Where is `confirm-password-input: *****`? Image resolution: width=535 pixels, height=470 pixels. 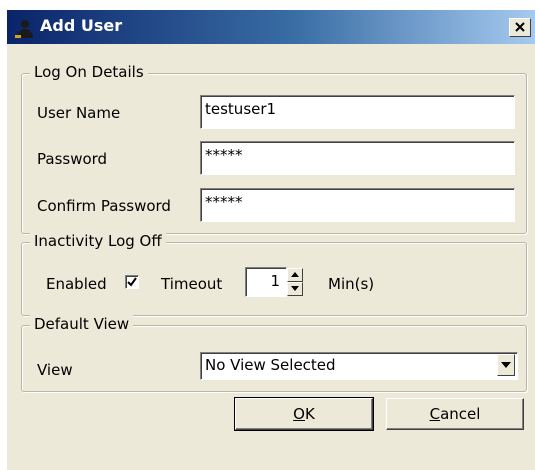
confirm-password-input: ***** is located at coordinates (357, 205).